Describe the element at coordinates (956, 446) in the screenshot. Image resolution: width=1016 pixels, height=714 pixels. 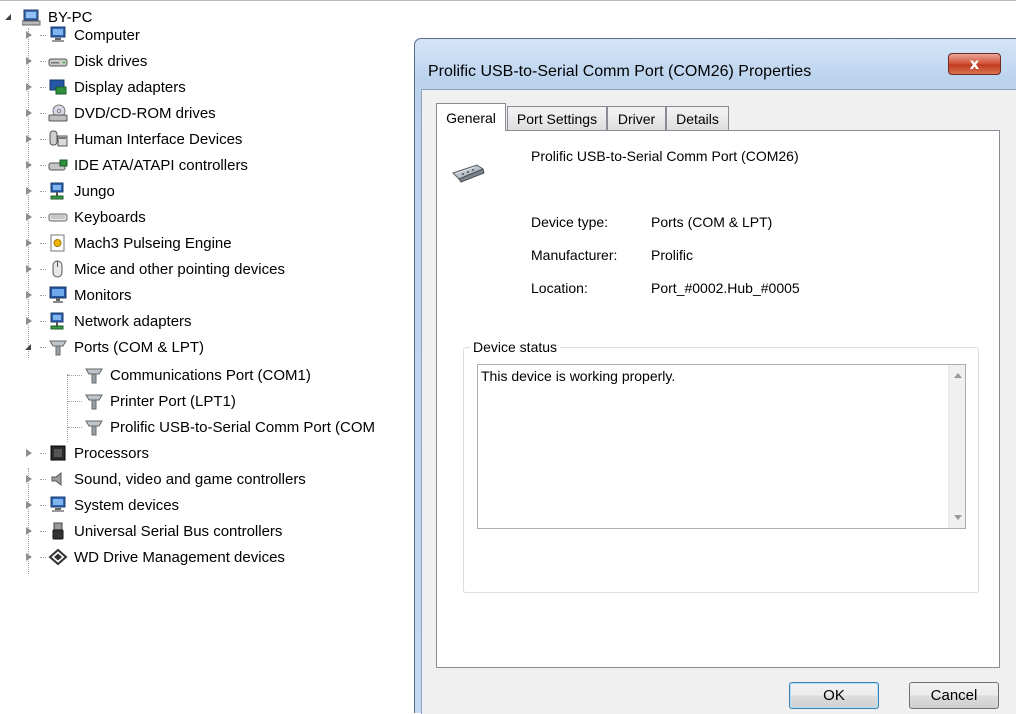
I see `status-scrollbar` at that location.